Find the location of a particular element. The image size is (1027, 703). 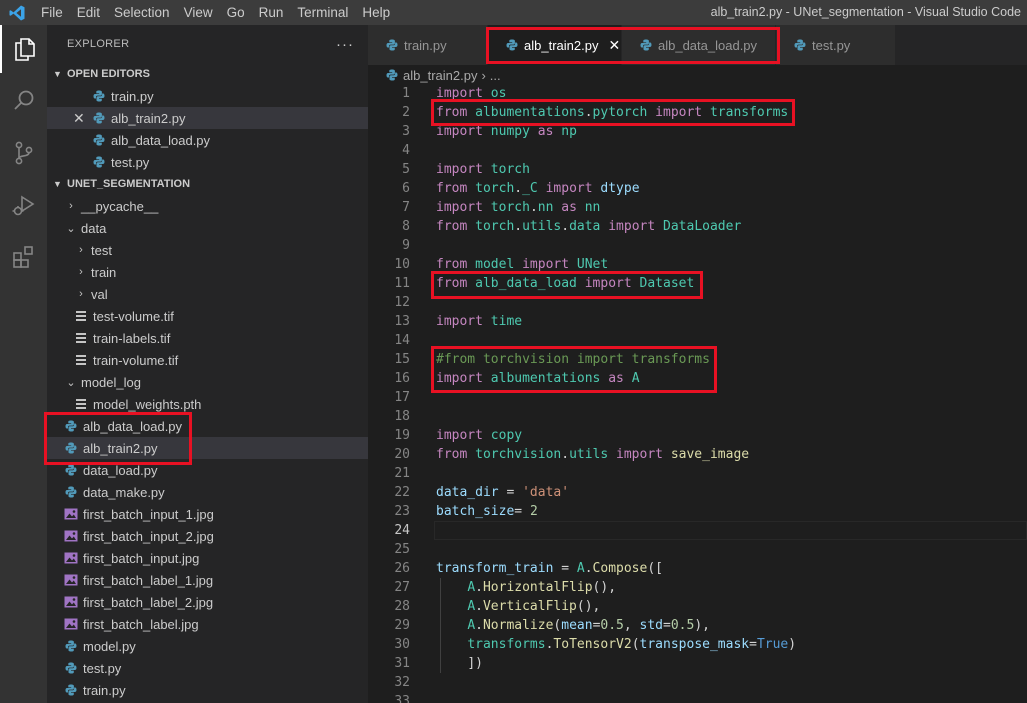

code-line: 6 from torch._C import dtype is located at coordinates (697, 188).